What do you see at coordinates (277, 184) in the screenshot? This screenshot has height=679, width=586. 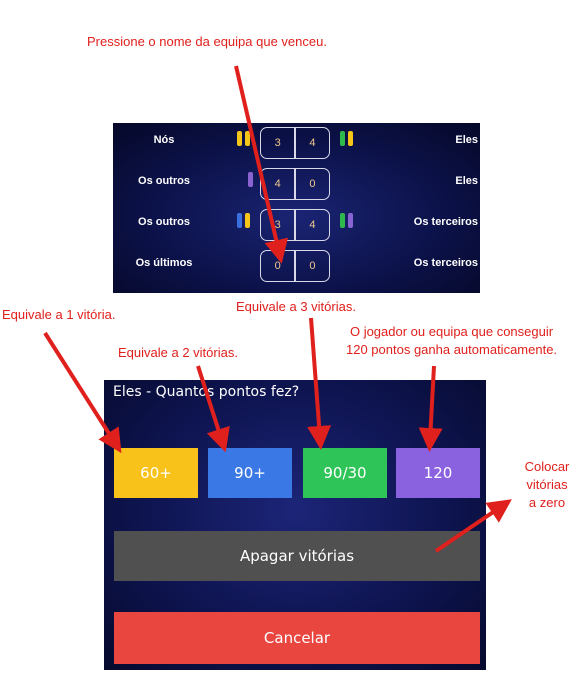 I see `left-score: 4` at bounding box center [277, 184].